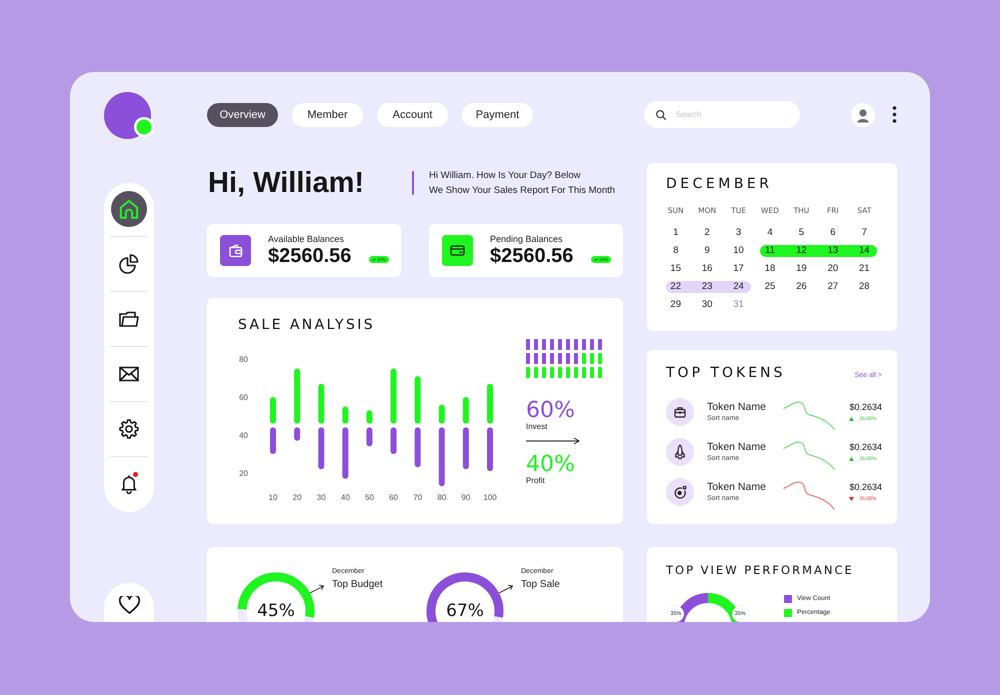 The width and height of the screenshot is (1000, 695). I want to click on calendar-day: 23, so click(707, 287).